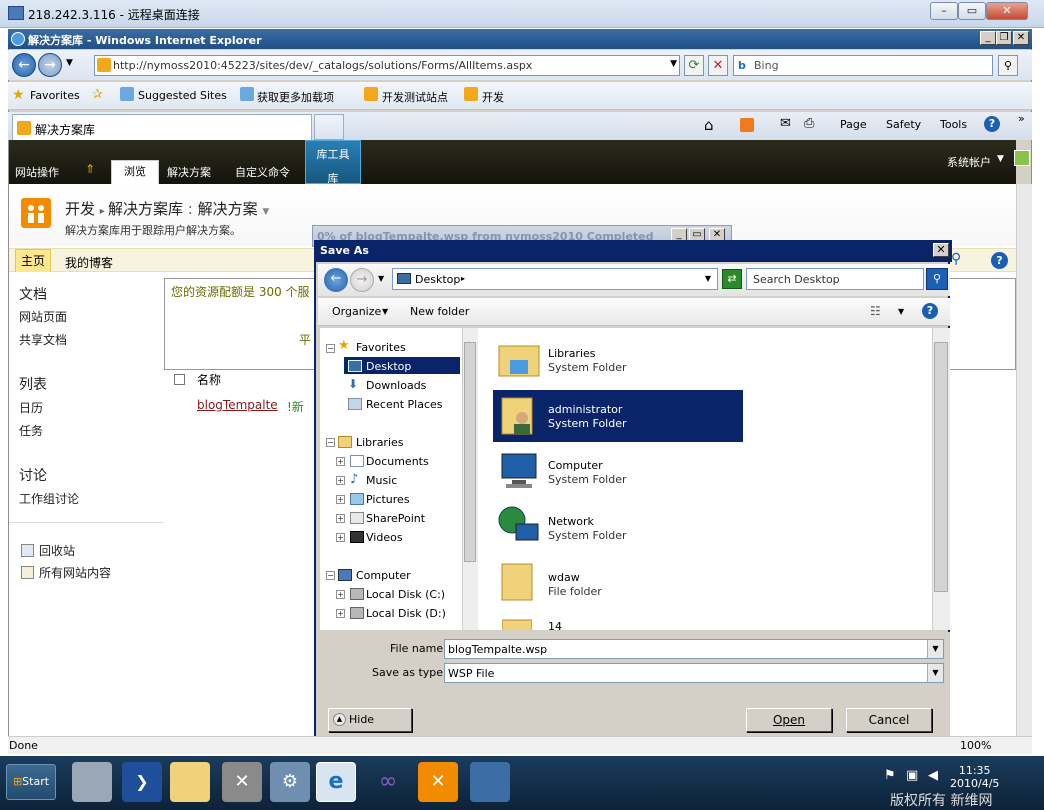  Describe the element at coordinates (470, 452) in the screenshot. I see `tree-scroll-thumb` at that location.